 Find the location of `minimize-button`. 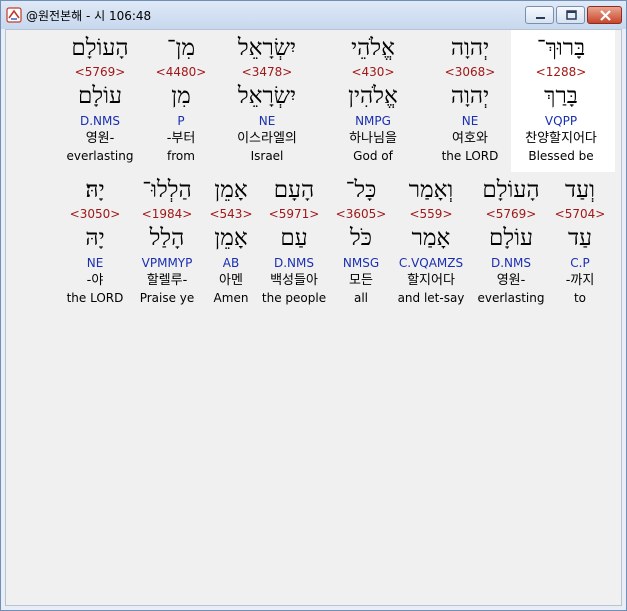

minimize-button is located at coordinates (539, 15).